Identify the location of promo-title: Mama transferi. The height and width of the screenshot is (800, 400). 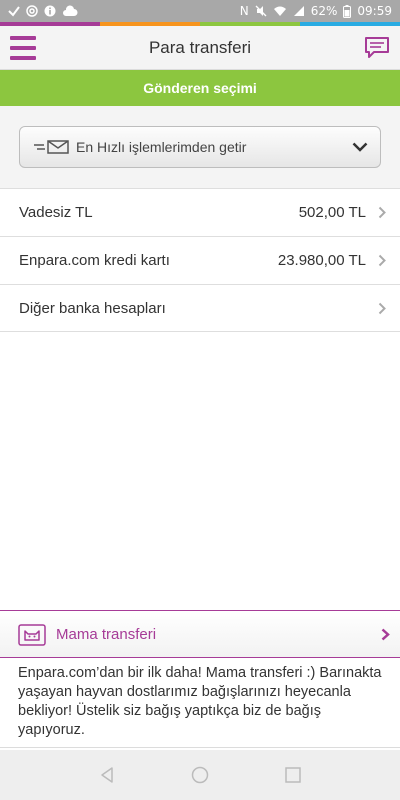
(106, 634).